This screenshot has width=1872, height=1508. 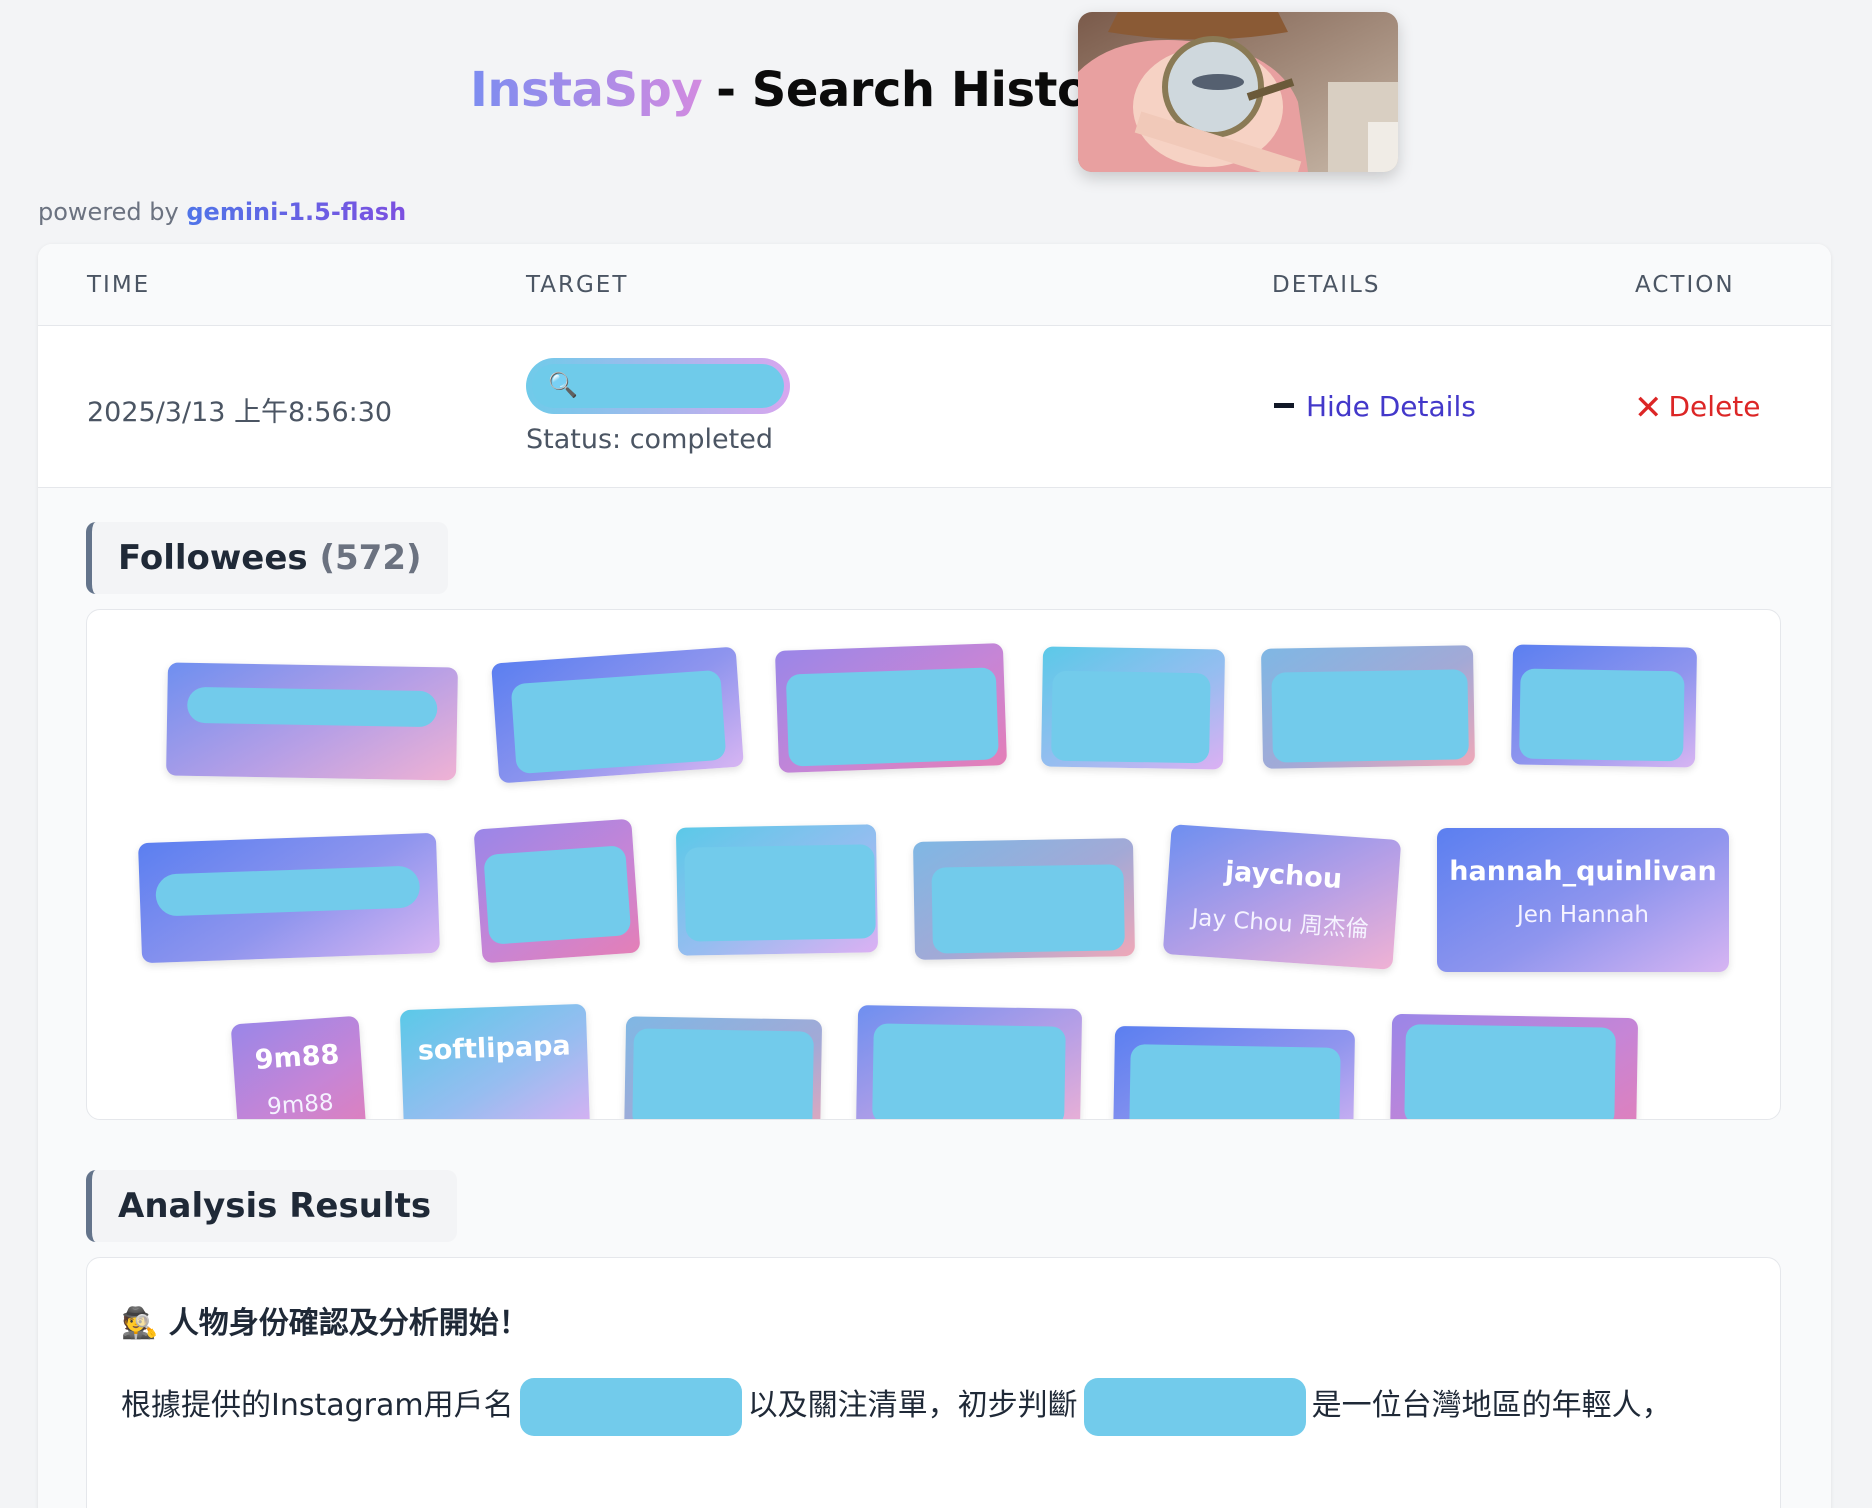 What do you see at coordinates (1283, 876) in the screenshot?
I see `followee-username: jaychou` at bounding box center [1283, 876].